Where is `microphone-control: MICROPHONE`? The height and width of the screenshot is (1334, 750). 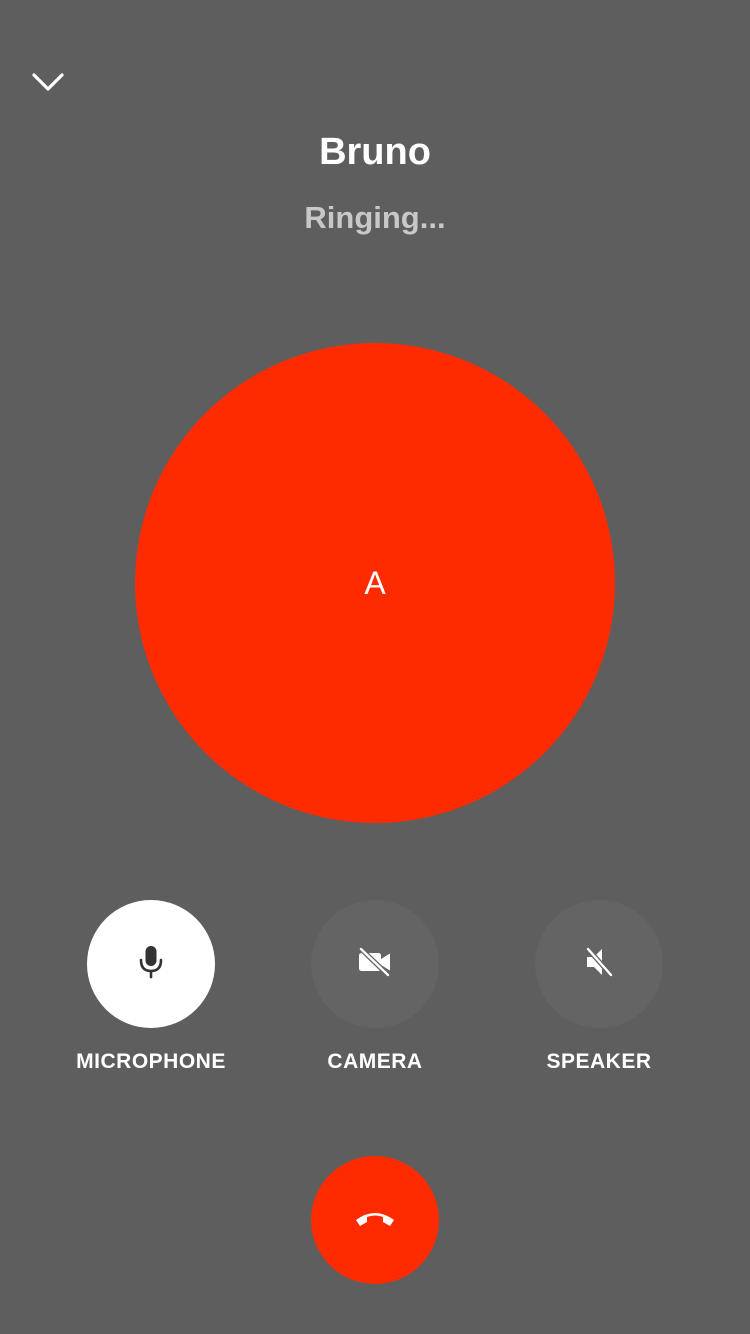 microphone-control: MICROPHONE is located at coordinates (151, 988).